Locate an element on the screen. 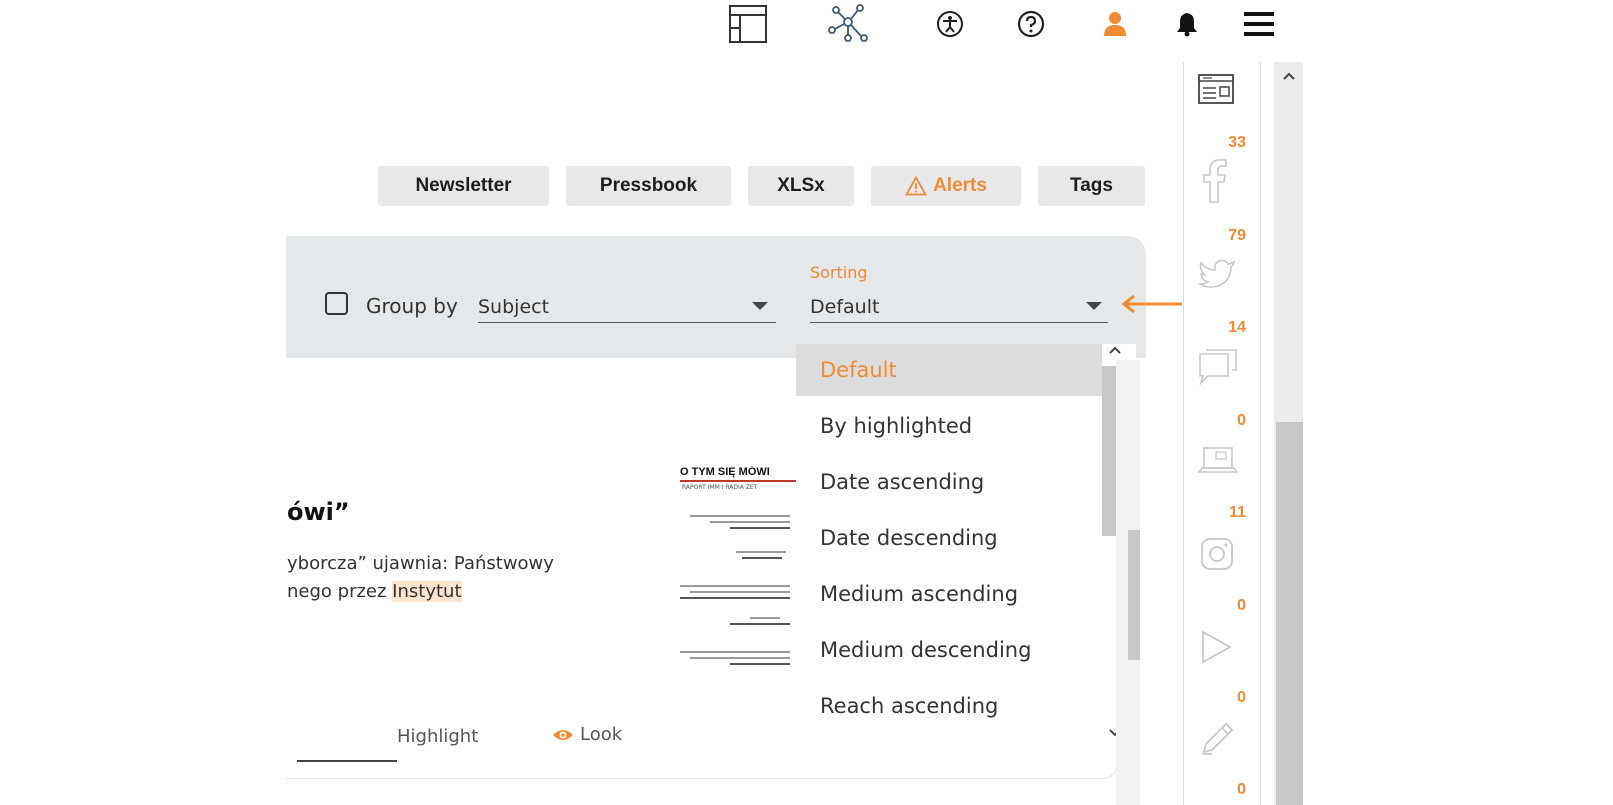  facebook-icon is located at coordinates (1214, 181).